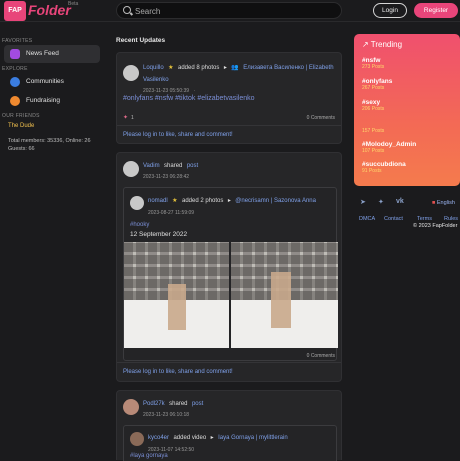 Image resolution: width=460 pixels, height=461 pixels. I want to click on footer-link-rules: Rules, so click(451, 219).